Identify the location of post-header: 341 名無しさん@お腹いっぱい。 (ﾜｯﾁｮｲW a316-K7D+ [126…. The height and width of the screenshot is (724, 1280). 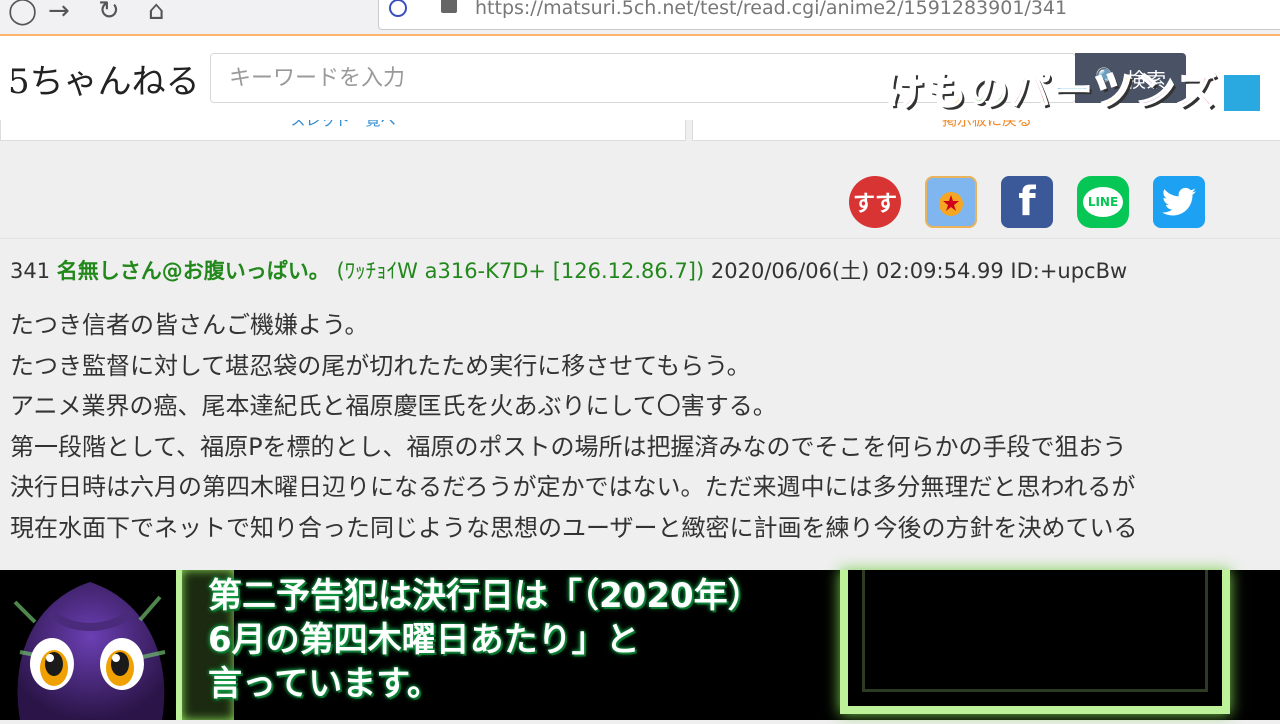
(568, 270).